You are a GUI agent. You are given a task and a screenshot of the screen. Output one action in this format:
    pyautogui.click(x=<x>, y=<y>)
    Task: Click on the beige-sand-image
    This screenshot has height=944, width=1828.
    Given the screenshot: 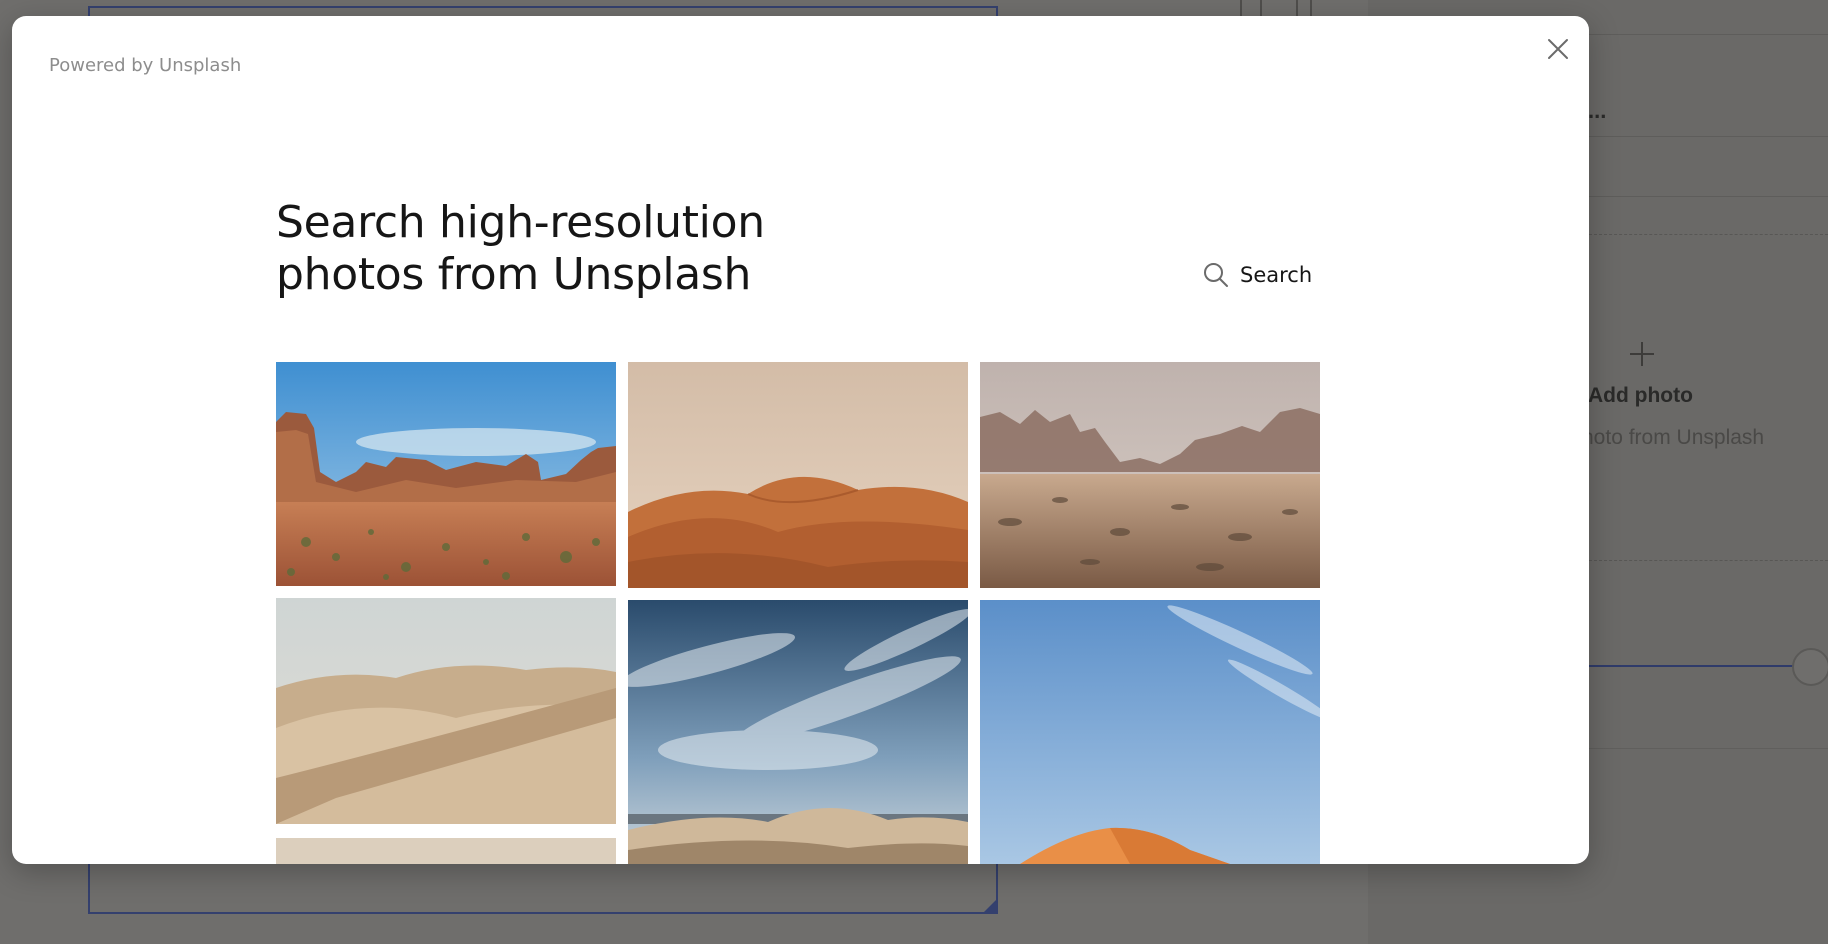 What is the action you would take?
    pyautogui.click(x=446, y=851)
    